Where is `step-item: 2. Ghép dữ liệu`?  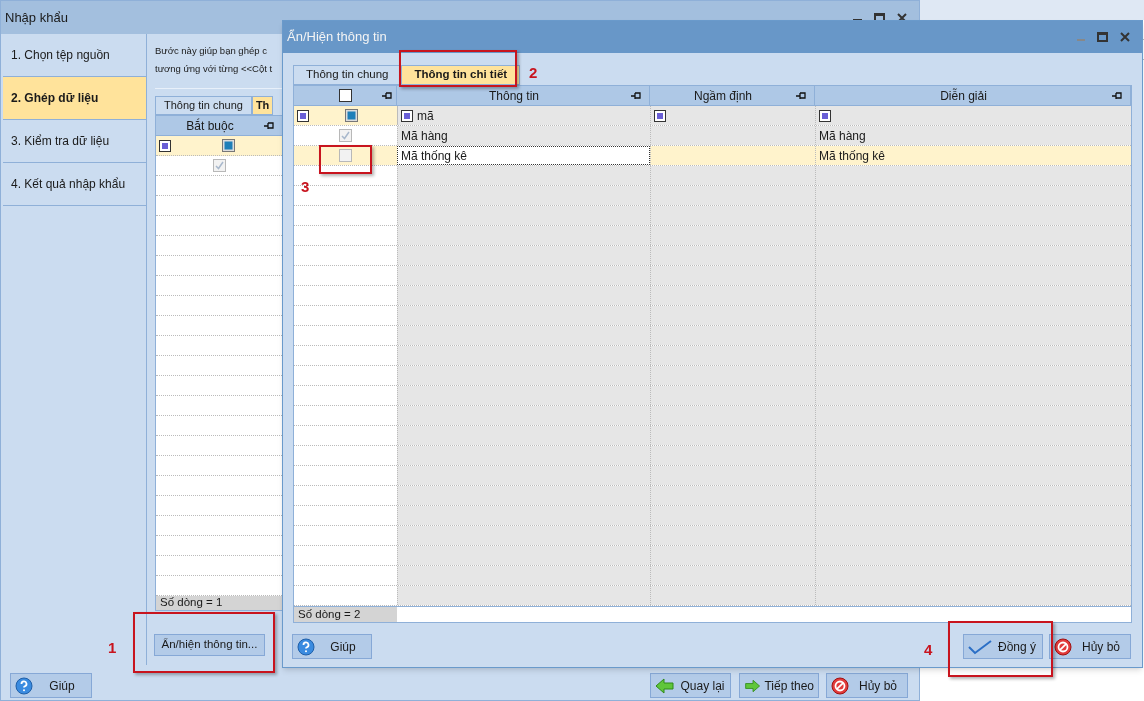
step-item: 2. Ghép dữ liệu is located at coordinates (74, 98).